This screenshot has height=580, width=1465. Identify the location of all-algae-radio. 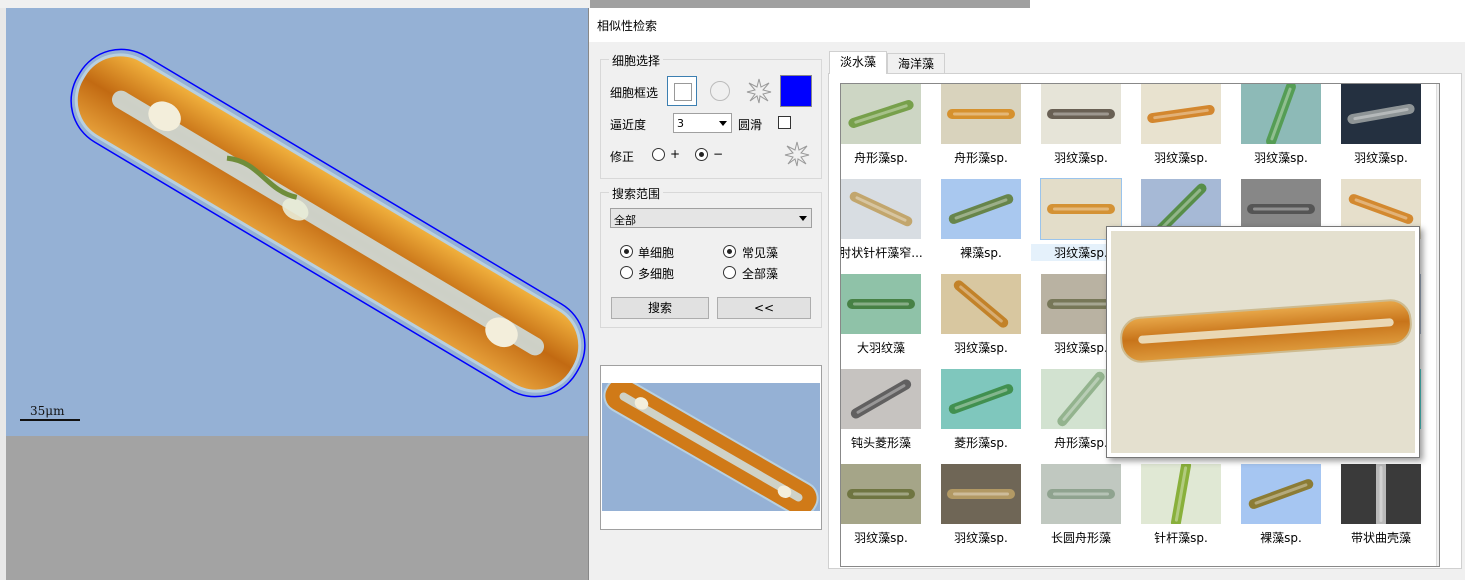
(729, 272).